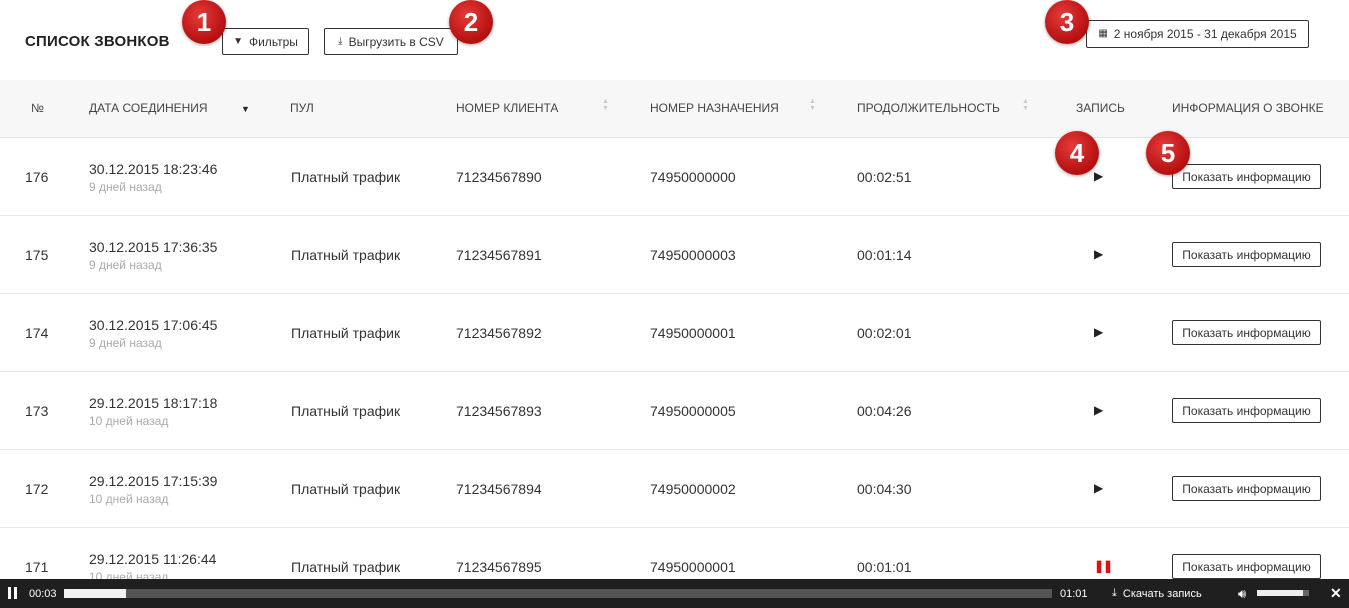  Describe the element at coordinates (1074, 594) in the screenshot. I see `player-total-time: 01:01` at that location.